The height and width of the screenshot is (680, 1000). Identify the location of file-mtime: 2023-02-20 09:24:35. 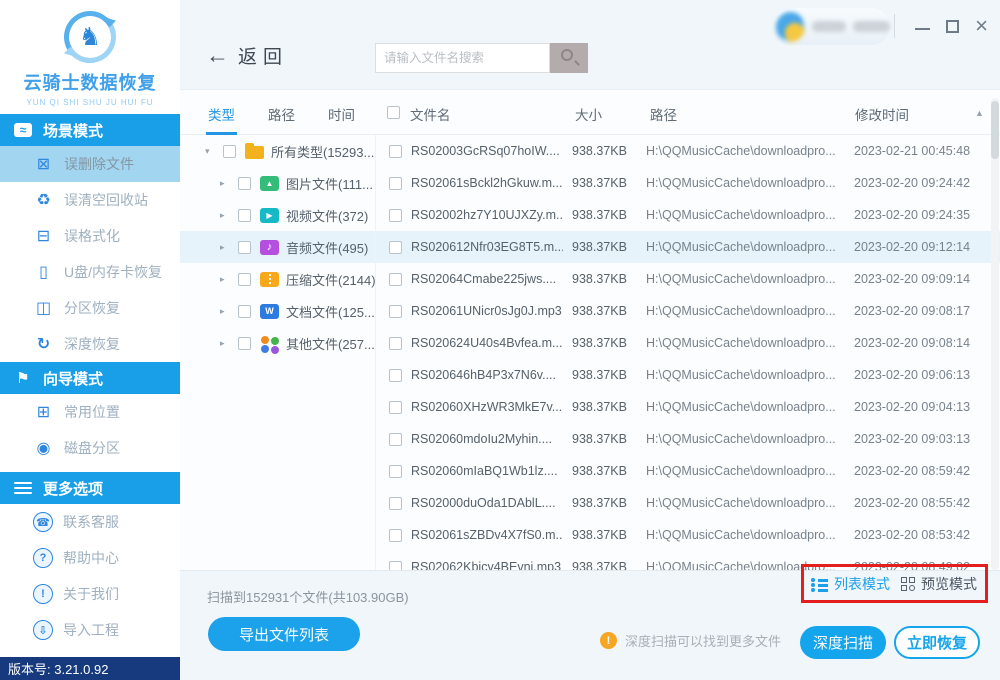
(912, 215).